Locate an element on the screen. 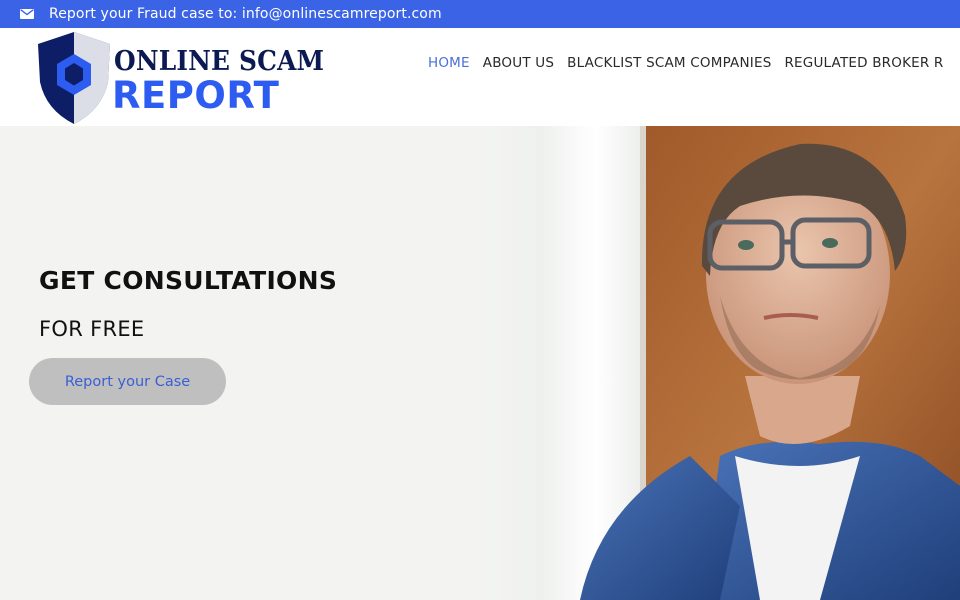 The width and height of the screenshot is (960, 600). nav-blacklist: BLACKLIST SCAM COMPANIES is located at coordinates (669, 63).